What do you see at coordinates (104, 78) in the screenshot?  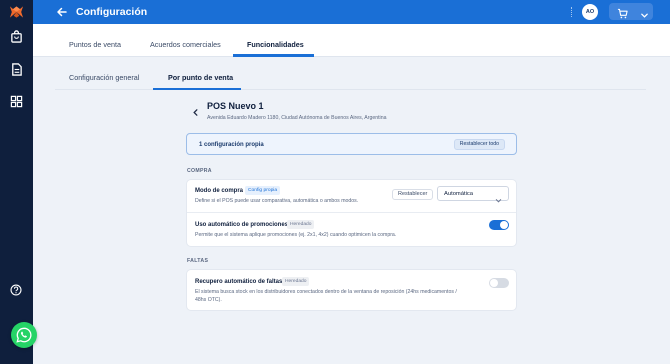 I see `subtab-configuracion-general: Configuración general` at bounding box center [104, 78].